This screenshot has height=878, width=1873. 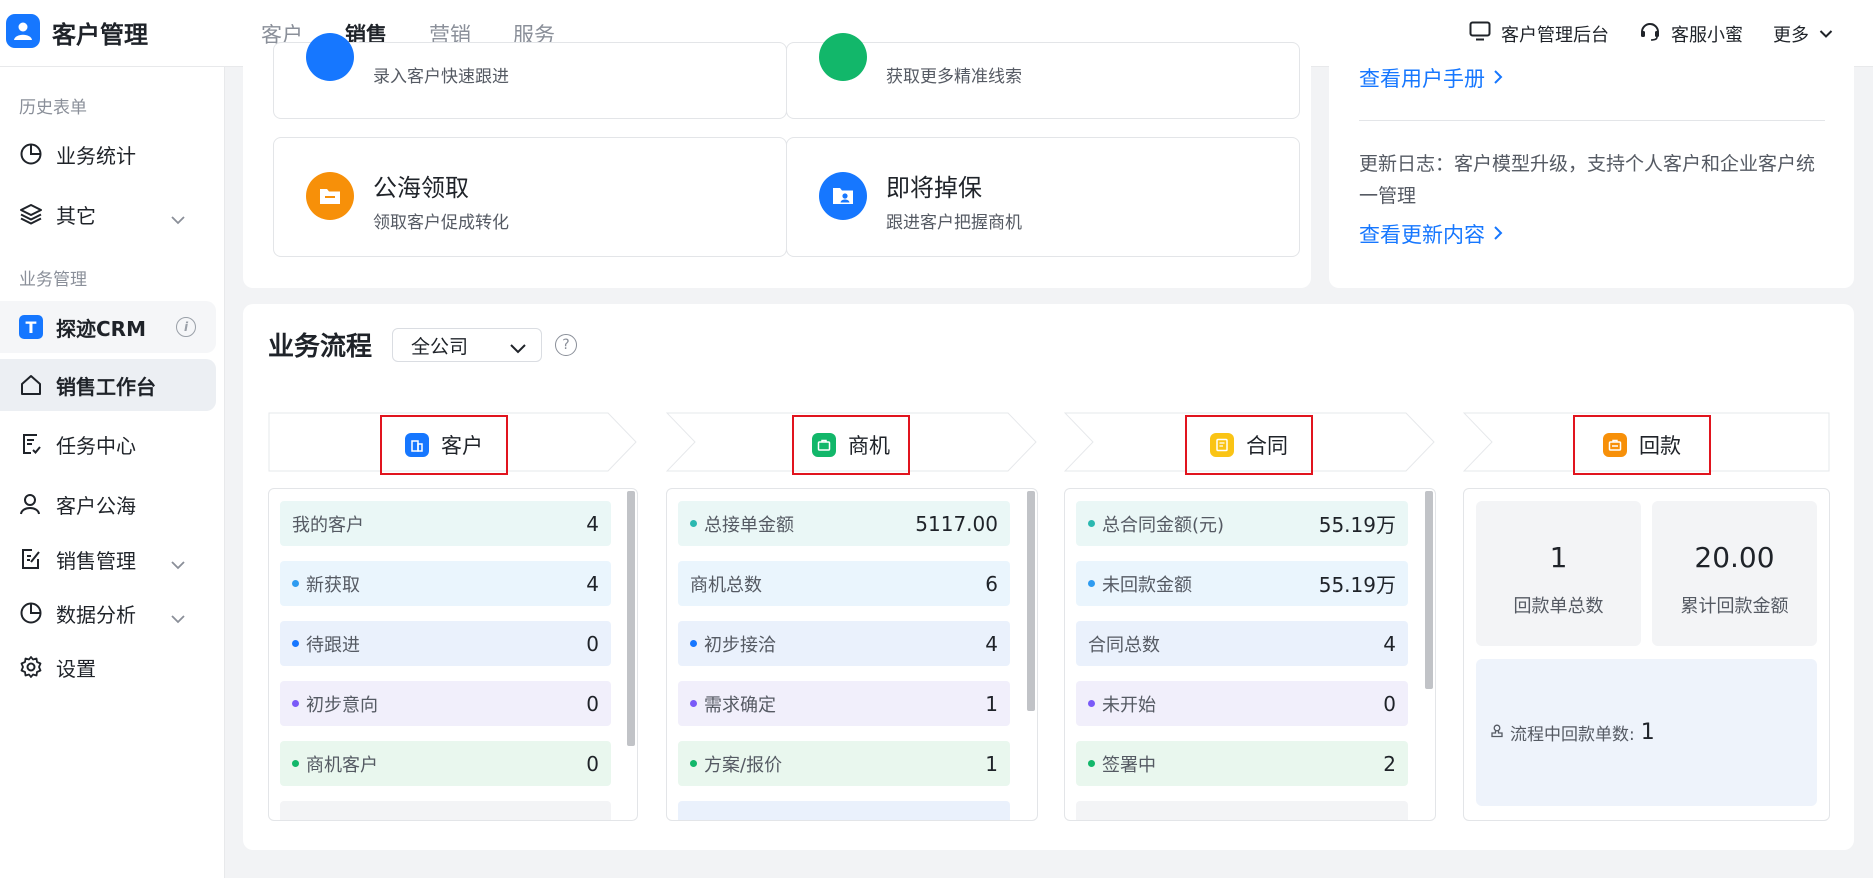 What do you see at coordinates (934, 188) in the screenshot?
I see `quick-card-title: 即将掉保` at bounding box center [934, 188].